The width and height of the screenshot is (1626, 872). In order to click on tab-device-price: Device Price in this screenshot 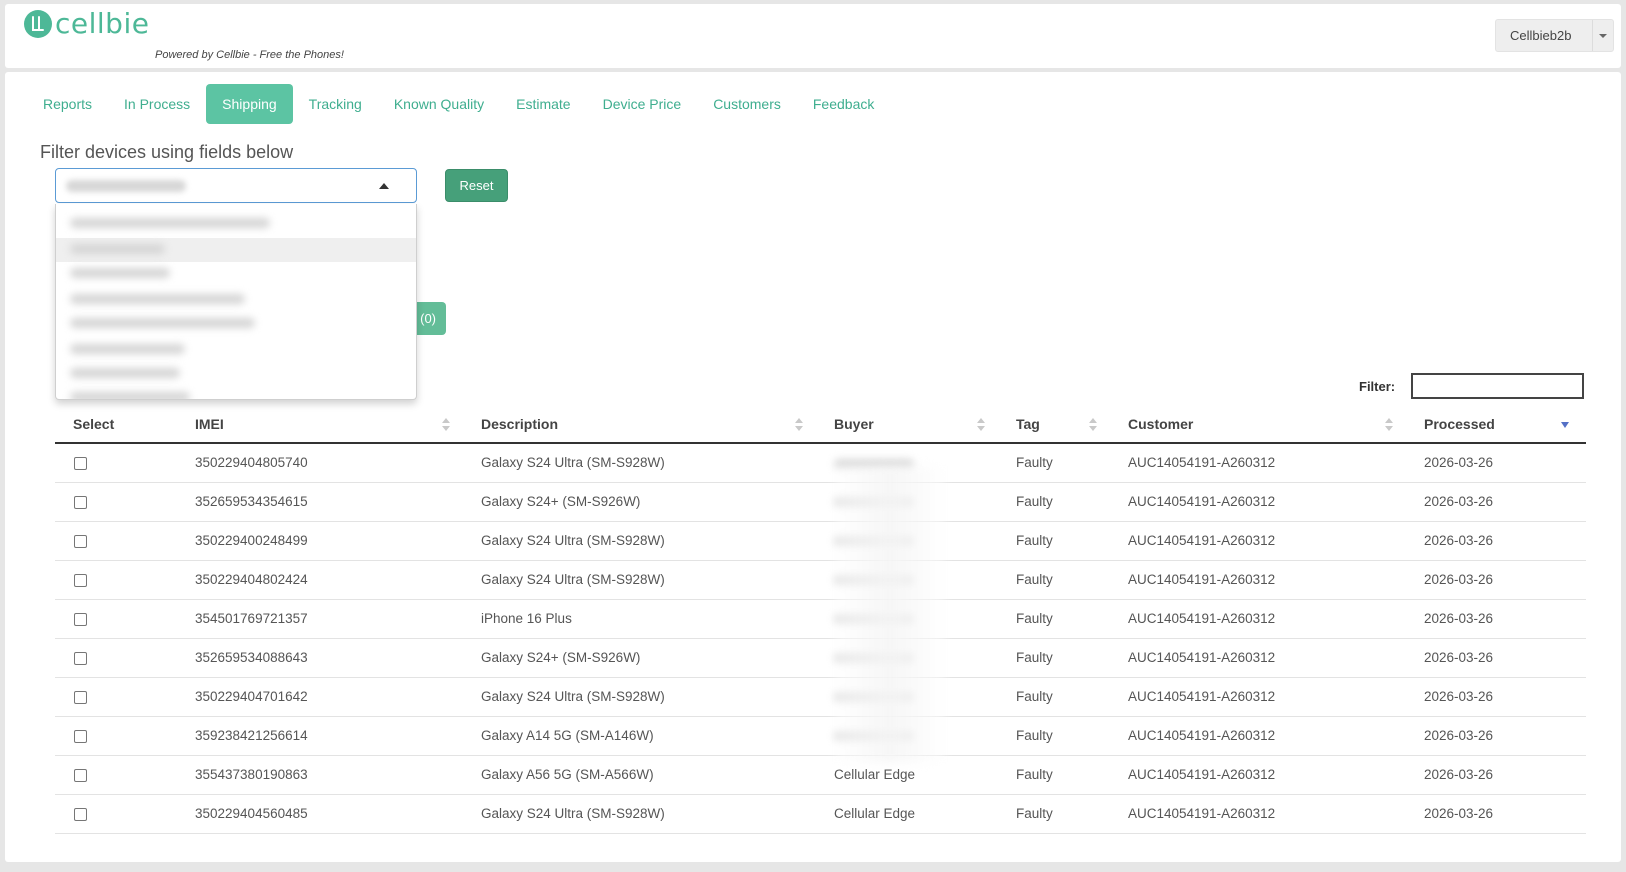, I will do `click(642, 104)`.